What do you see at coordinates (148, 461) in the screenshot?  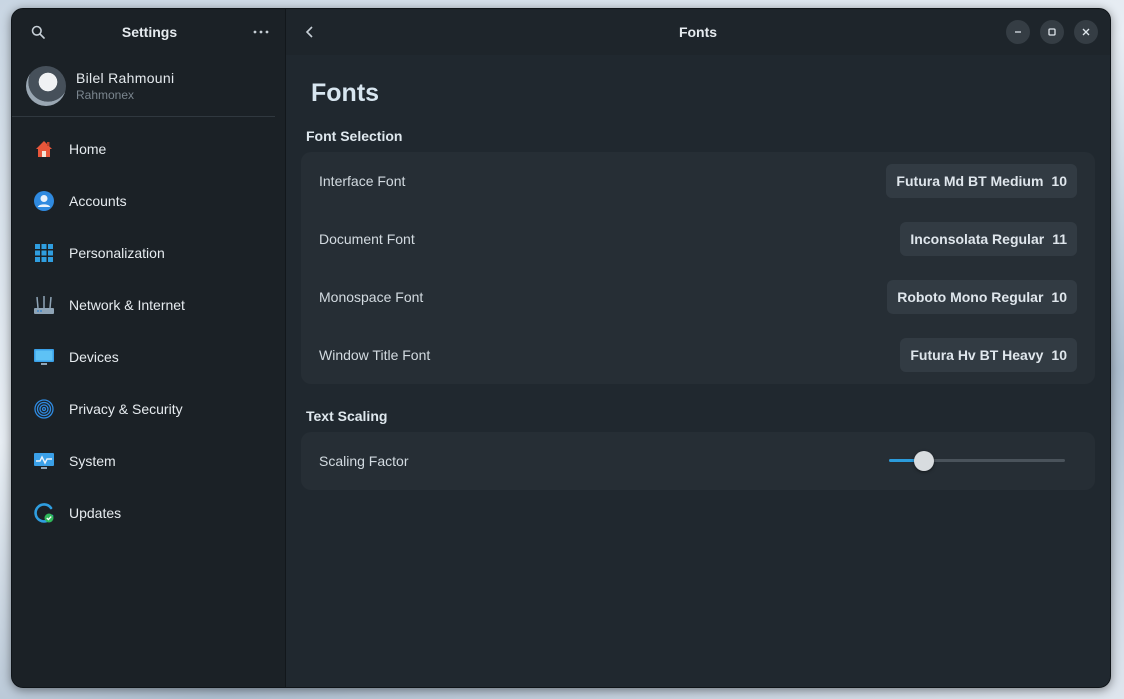 I see `sidebar-item-system: System` at bounding box center [148, 461].